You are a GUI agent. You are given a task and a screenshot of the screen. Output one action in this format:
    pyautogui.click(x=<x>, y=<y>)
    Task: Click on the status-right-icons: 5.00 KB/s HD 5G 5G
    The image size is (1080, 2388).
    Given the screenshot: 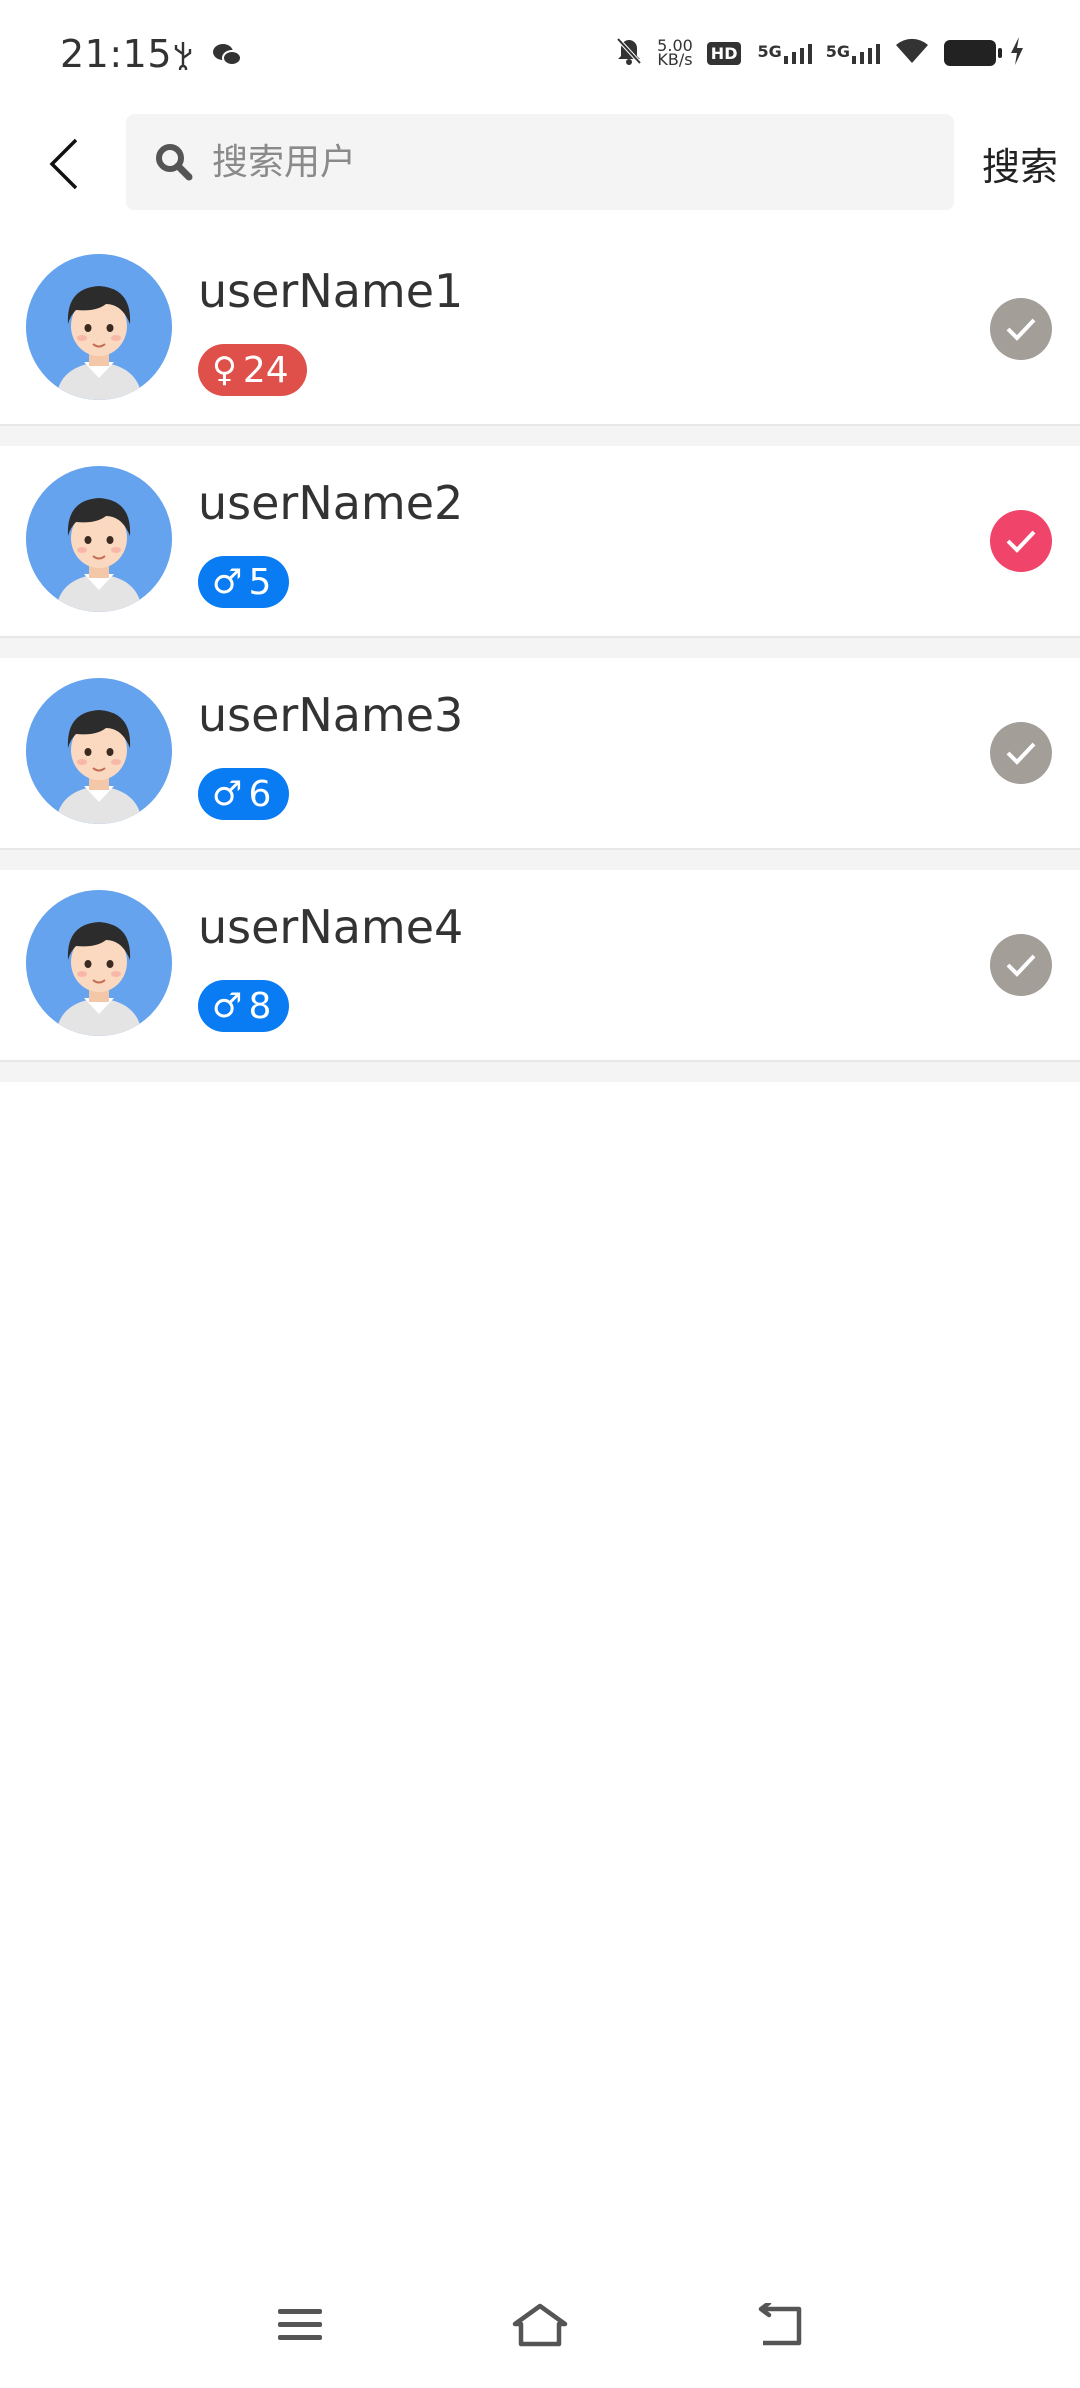 What is the action you would take?
    pyautogui.click(x=819, y=53)
    